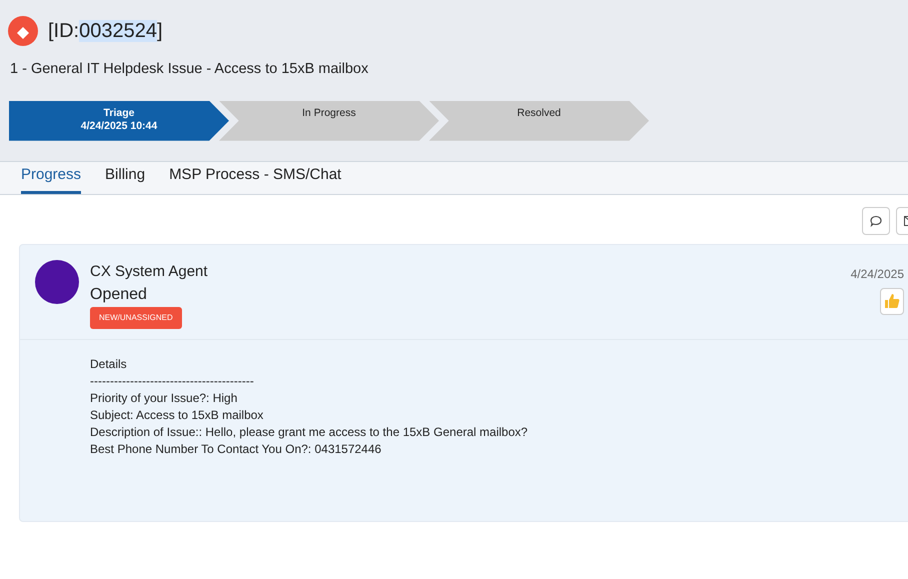  Describe the element at coordinates (189, 69) in the screenshot. I see `ticket-subtitle: 1 - General IT Helpdesk Issue - Access to 15xB mailbox` at that location.